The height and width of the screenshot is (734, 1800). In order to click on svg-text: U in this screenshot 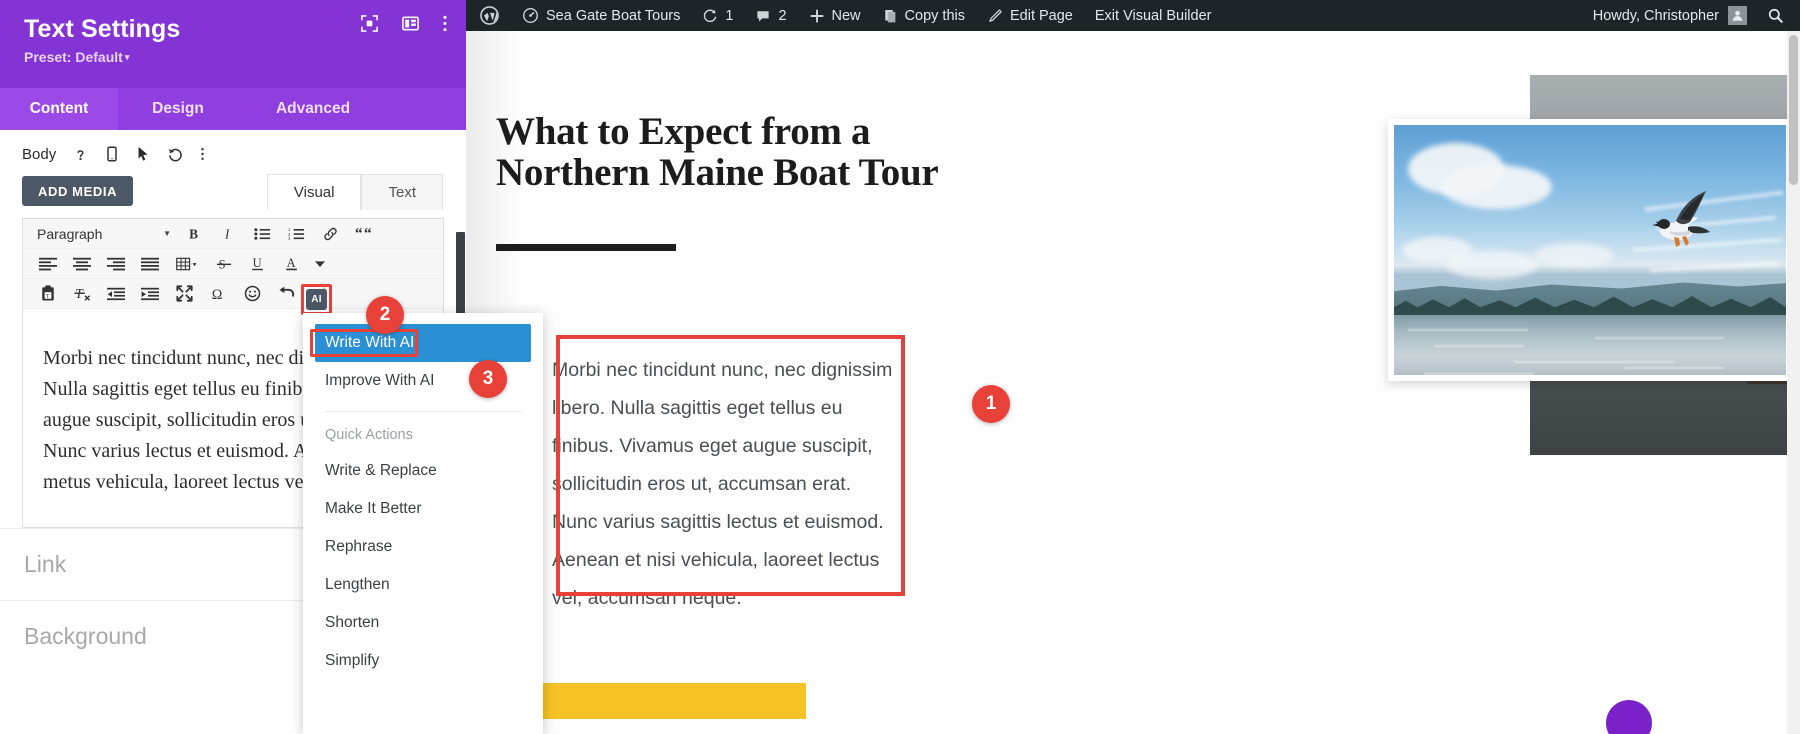, I will do `click(257, 263)`.